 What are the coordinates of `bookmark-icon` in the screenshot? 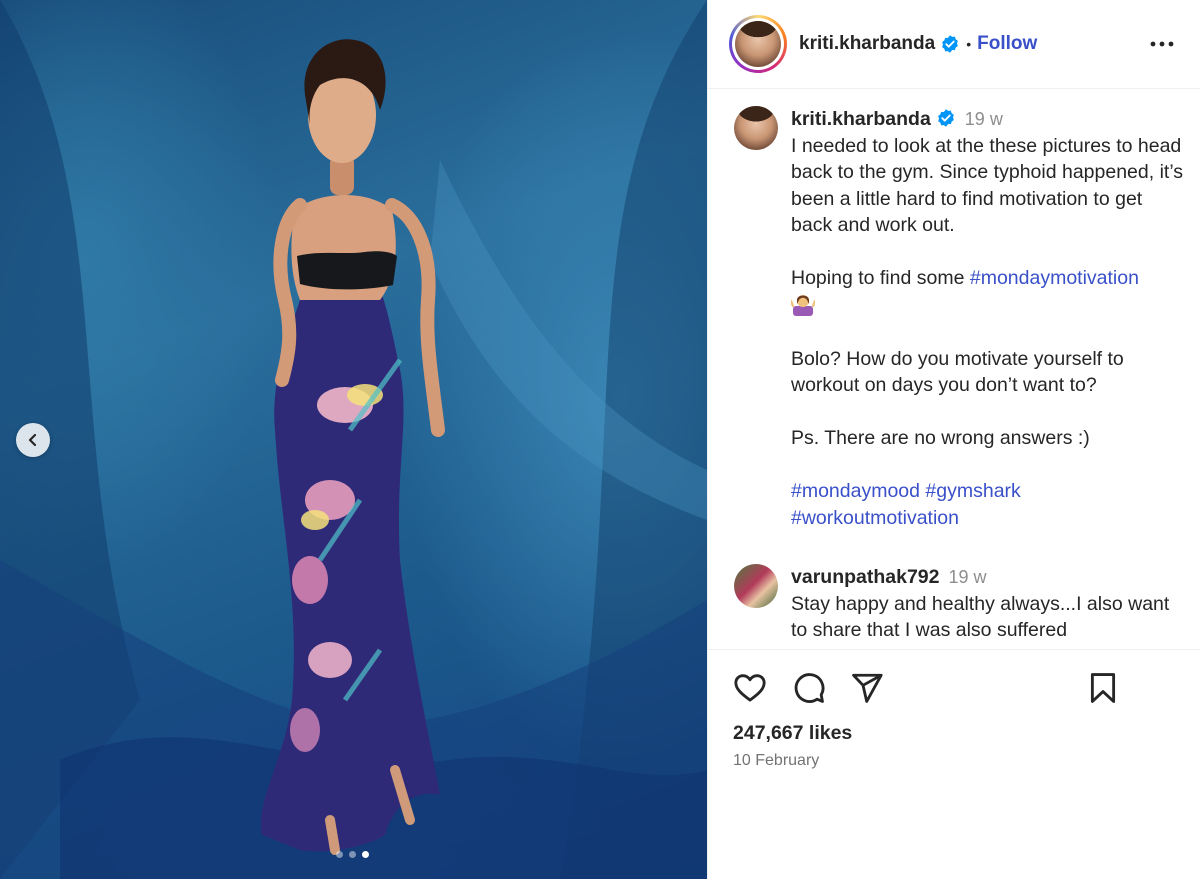 It's located at (1103, 688).